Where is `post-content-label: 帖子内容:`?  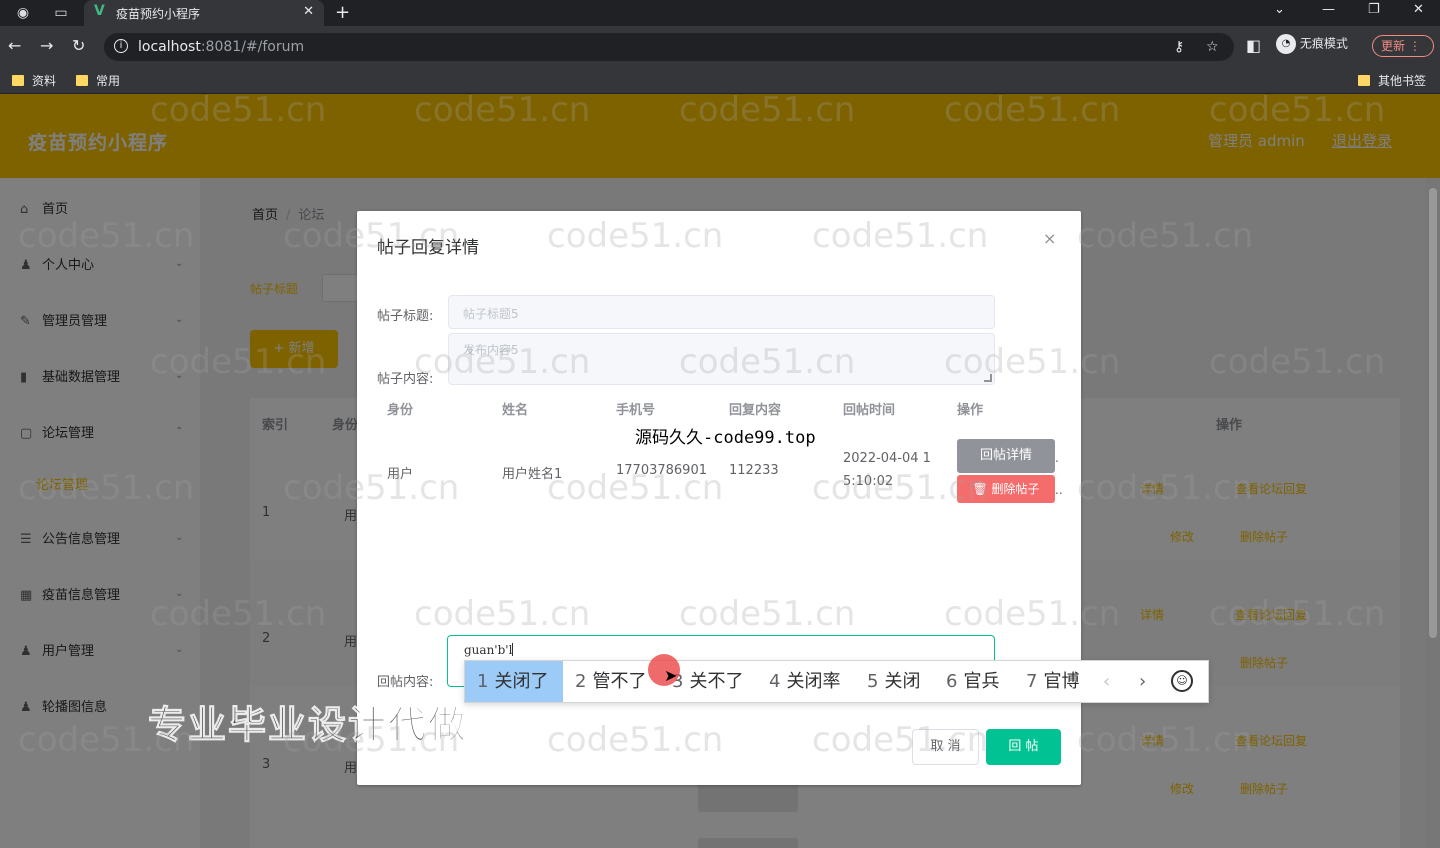
post-content-label: 帖子内容: is located at coordinates (405, 379).